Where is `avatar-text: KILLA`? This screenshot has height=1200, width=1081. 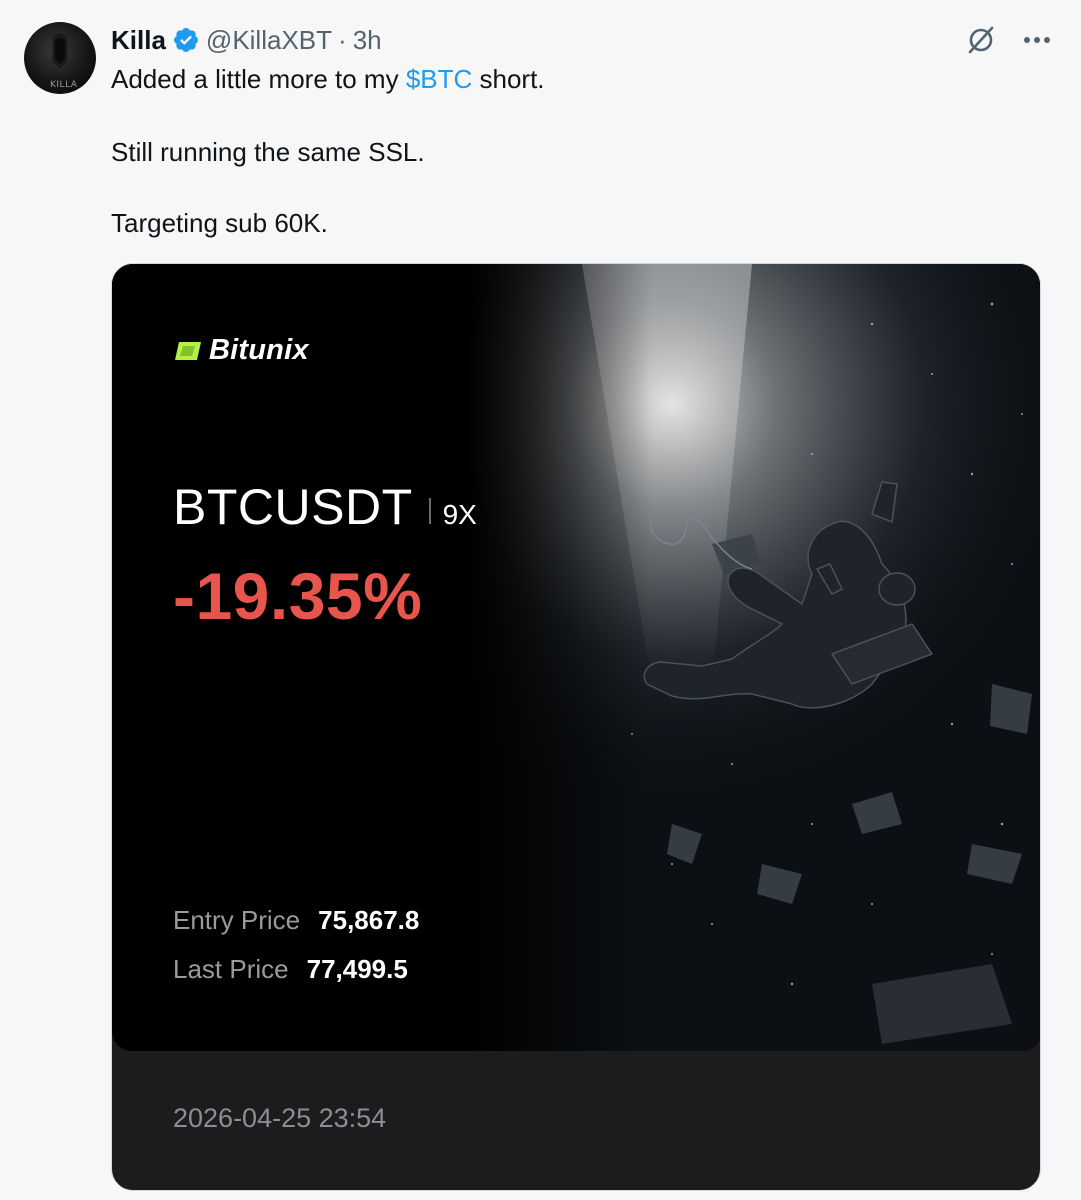
avatar-text: KILLA is located at coordinates (64, 85).